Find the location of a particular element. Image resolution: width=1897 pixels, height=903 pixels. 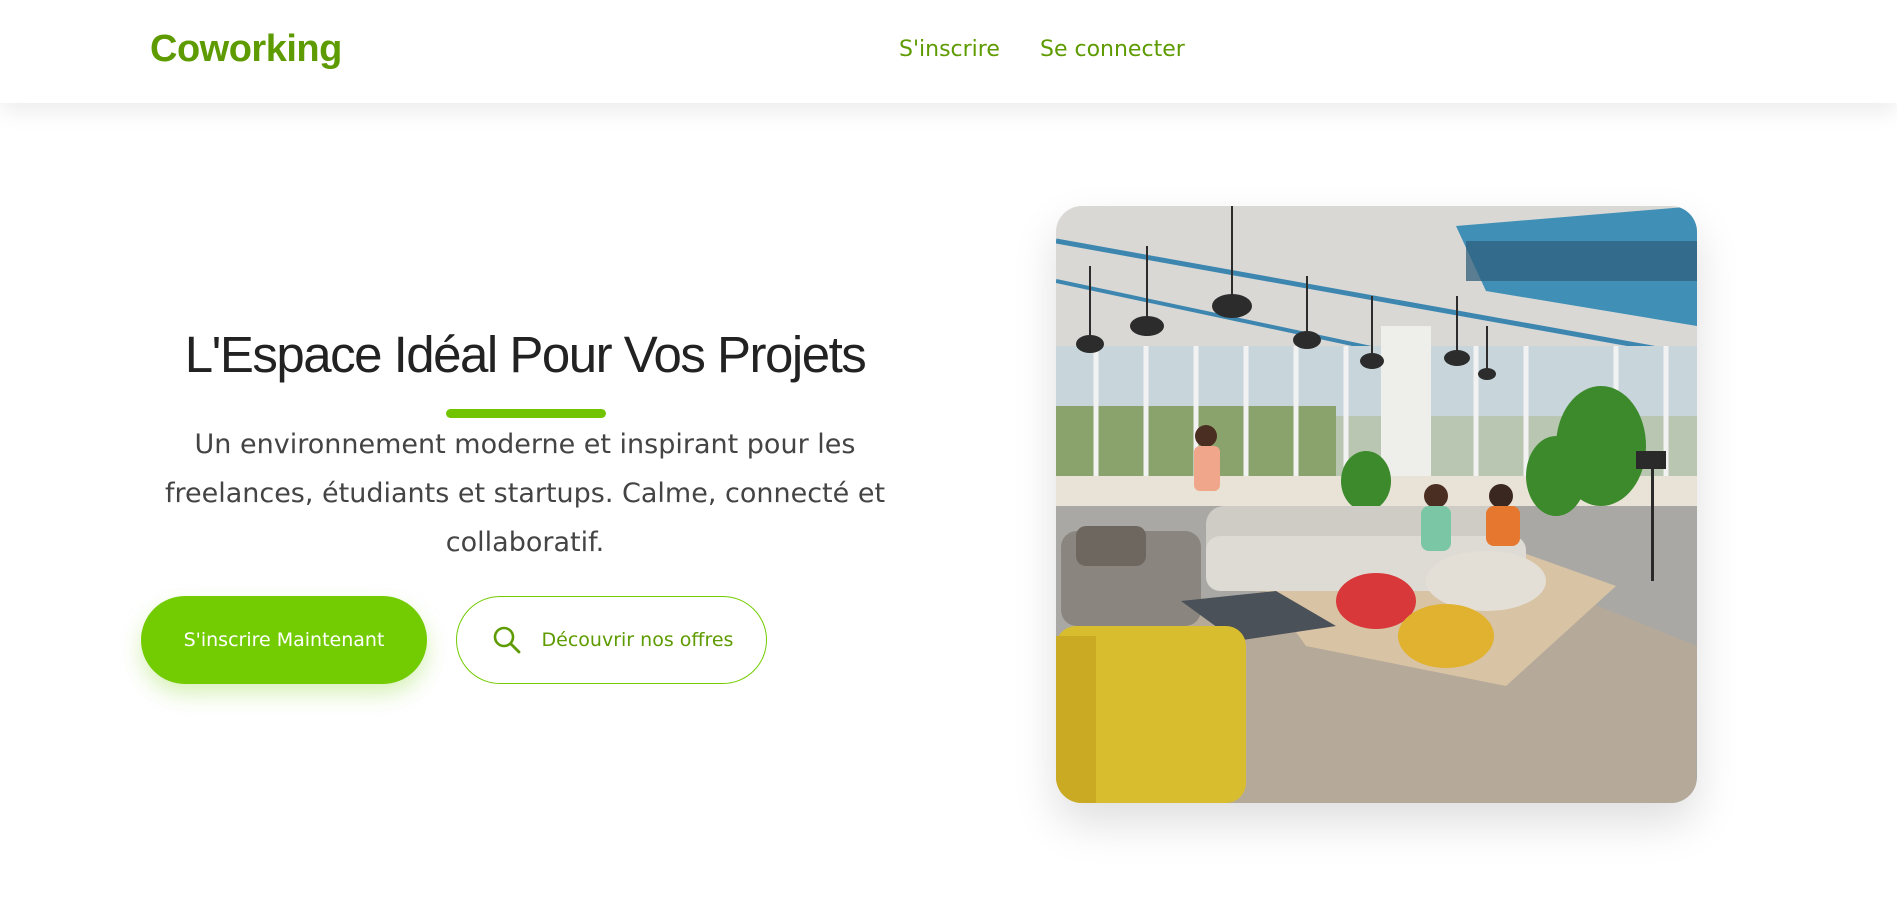

signup-now-button: S'inscrire Maintenant is located at coordinates (284, 640).